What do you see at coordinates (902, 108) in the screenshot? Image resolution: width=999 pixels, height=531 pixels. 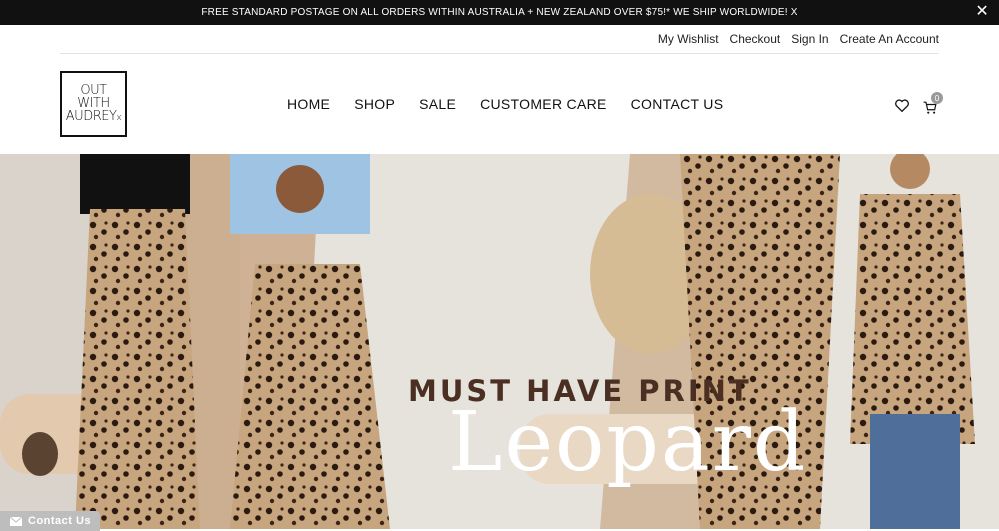 I see `heart-icon` at bounding box center [902, 108].